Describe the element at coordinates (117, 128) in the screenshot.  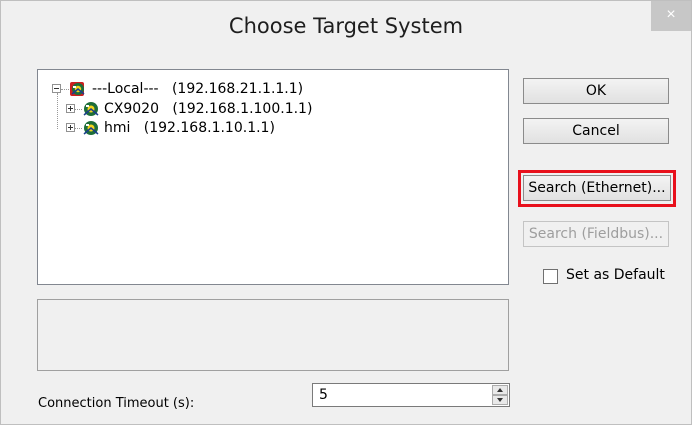
I see `node-name: hmi` at that location.